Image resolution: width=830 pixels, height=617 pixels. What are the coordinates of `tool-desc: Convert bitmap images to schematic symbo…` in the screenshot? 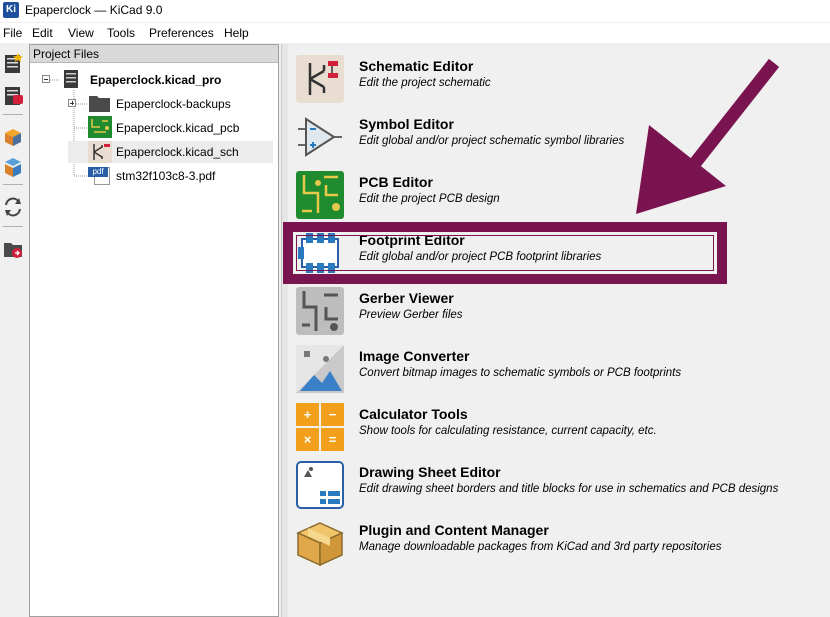 It's located at (520, 373).